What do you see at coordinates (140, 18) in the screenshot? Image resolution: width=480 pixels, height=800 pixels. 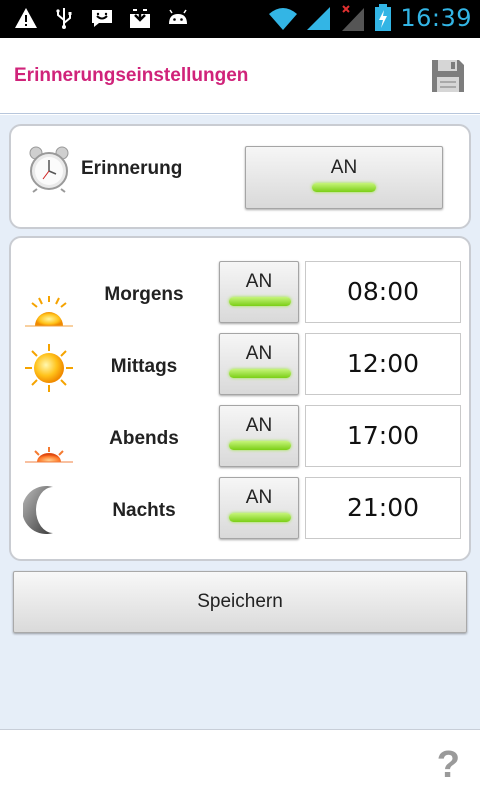 I see `download-icon` at bounding box center [140, 18].